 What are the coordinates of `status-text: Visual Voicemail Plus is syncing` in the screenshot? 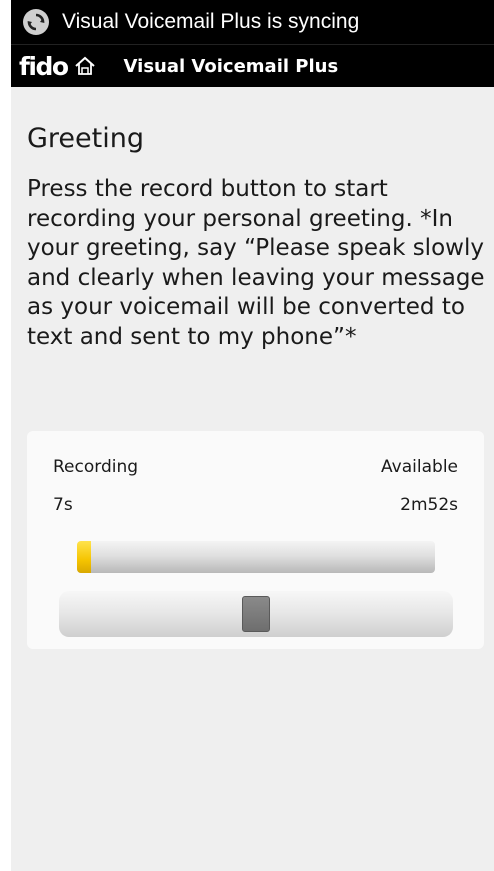 It's located at (211, 21).